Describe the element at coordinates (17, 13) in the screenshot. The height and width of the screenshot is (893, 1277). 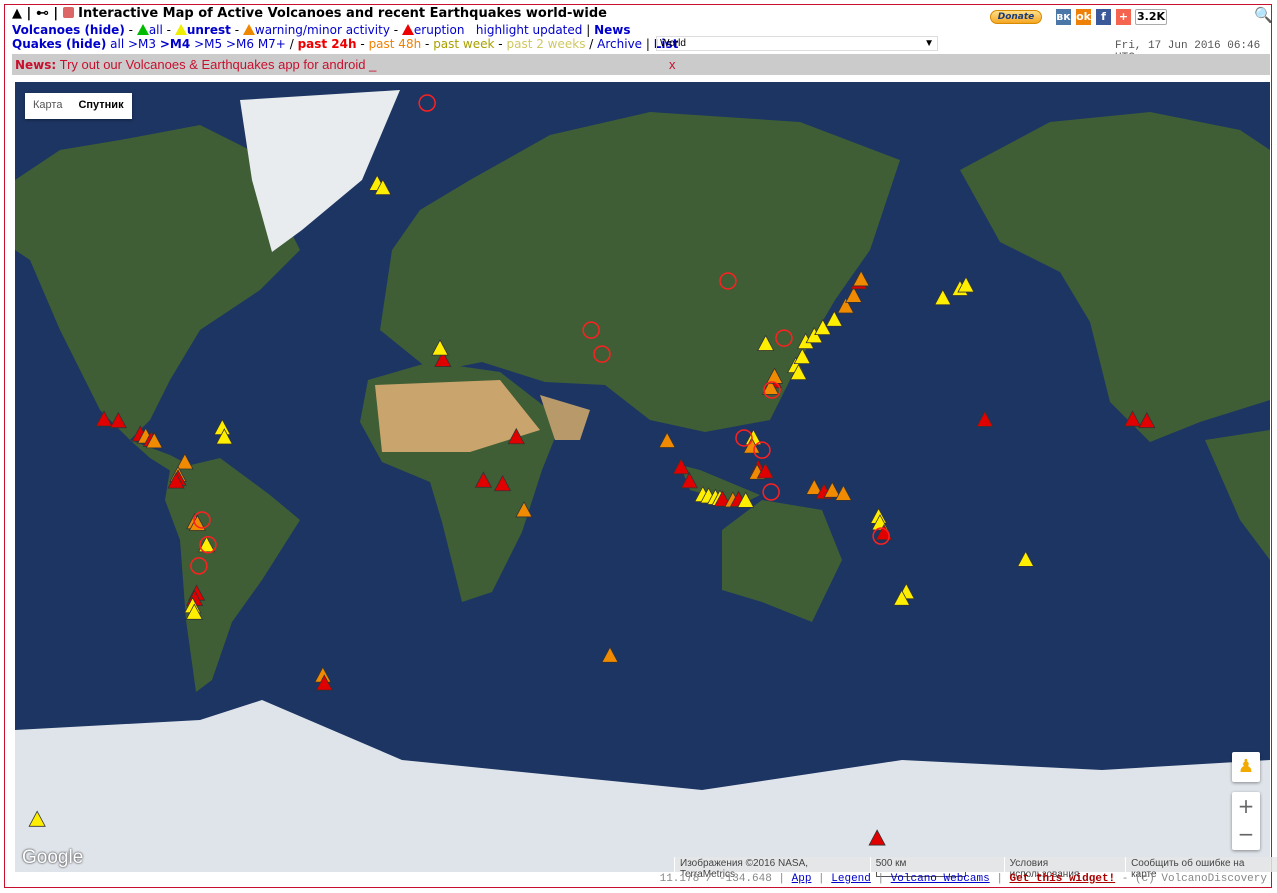
I see `volcano-logo-icon: ▲` at that location.